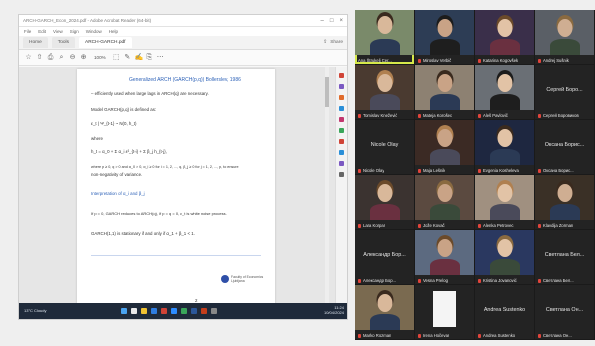  What do you see at coordinates (123, 311) in the screenshot?
I see `start-icon` at bounding box center [123, 311].